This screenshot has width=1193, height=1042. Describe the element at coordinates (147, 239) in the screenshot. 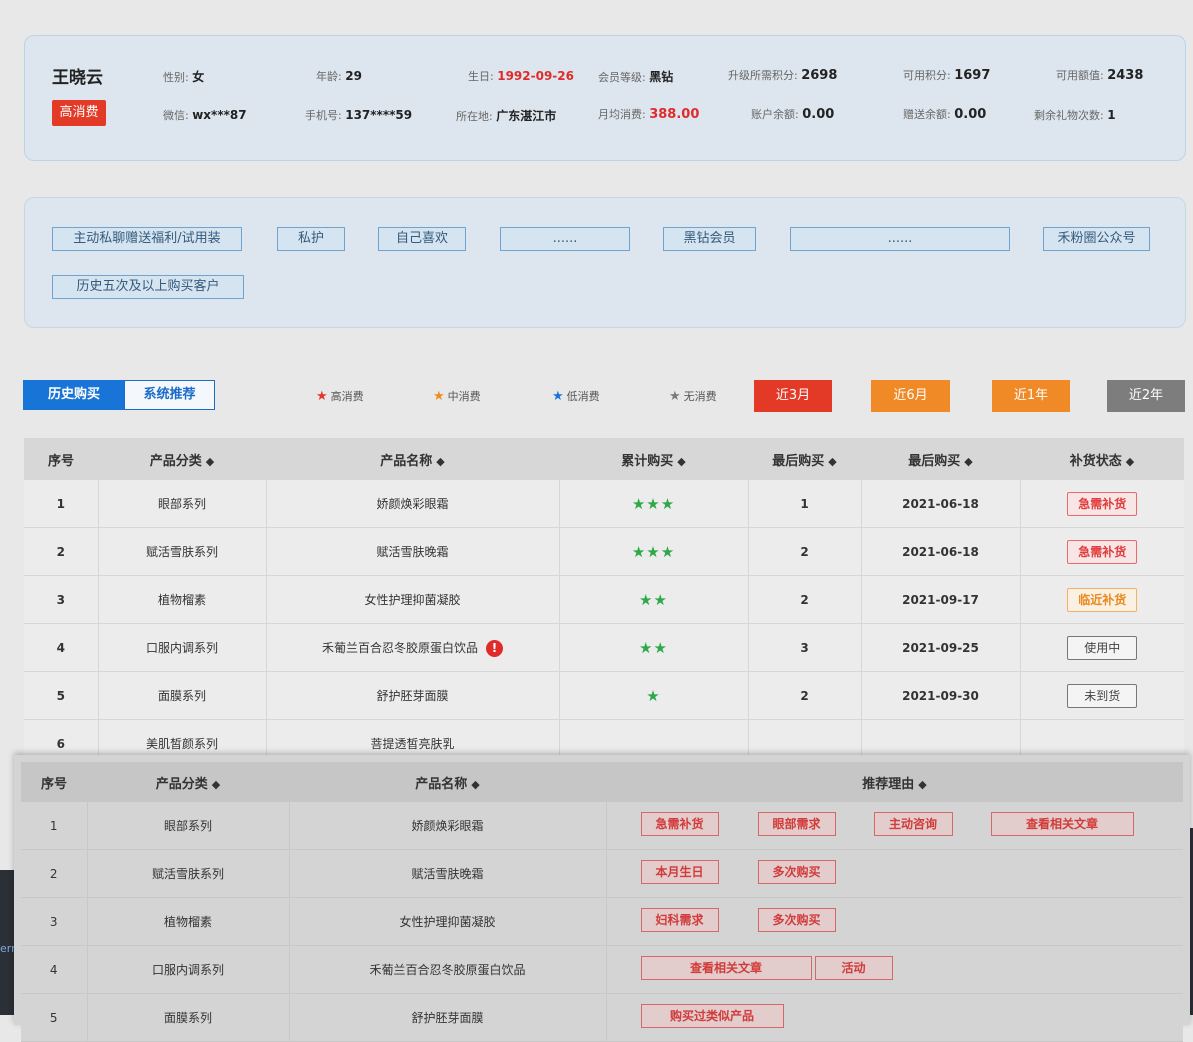

I see `tag-item: 主动私聊赠送福利/试用装` at that location.